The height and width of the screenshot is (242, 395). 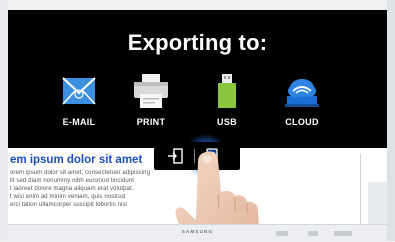 I want to click on document-divider, so click(x=360, y=189).